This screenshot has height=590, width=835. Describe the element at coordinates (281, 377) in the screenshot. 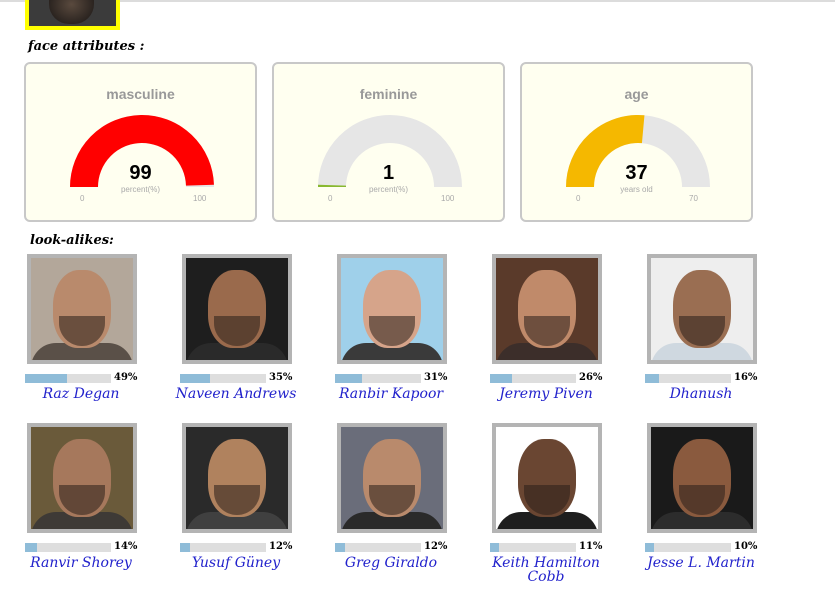

I see `similarity-percent: 35%` at that location.